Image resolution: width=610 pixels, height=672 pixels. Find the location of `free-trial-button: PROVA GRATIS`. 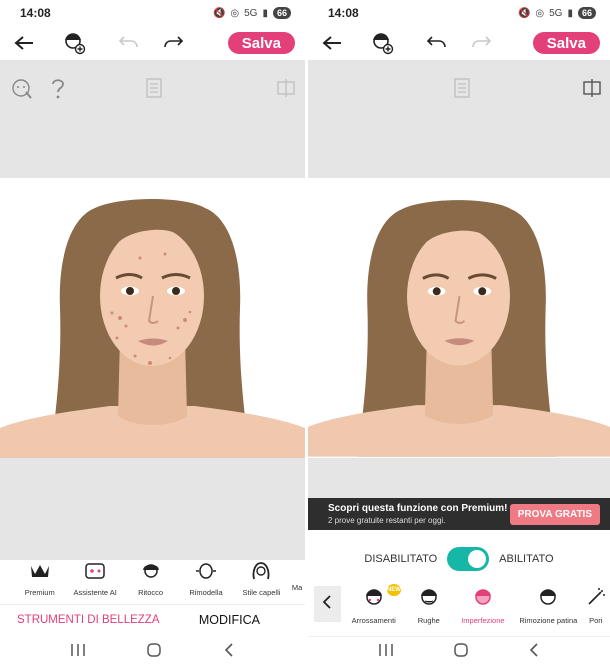

free-trial-button: PROVA GRATIS is located at coordinates (554, 514).